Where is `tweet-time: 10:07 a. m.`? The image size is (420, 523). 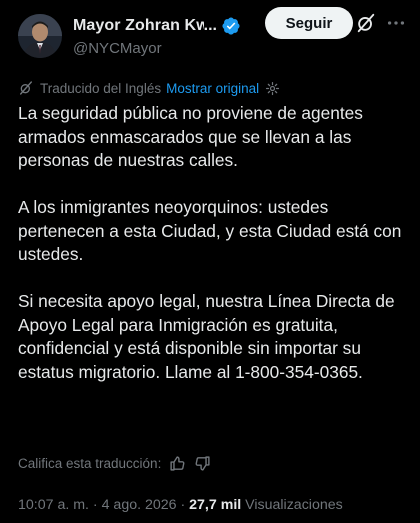
tweet-time: 10:07 a. m. is located at coordinates (53, 505).